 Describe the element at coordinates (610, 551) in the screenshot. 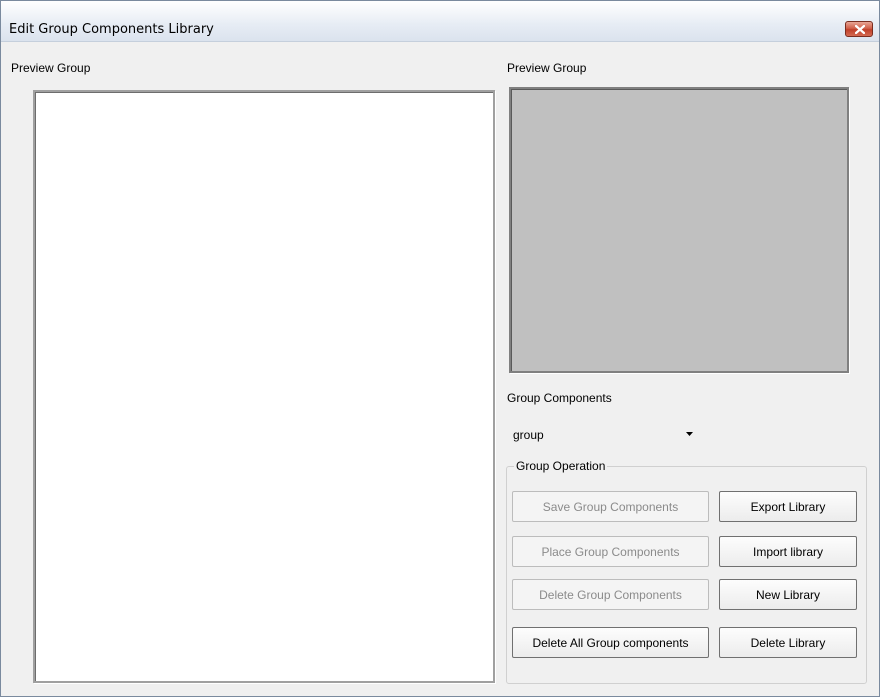

I see `place-group-components-button: Place Group Components` at that location.